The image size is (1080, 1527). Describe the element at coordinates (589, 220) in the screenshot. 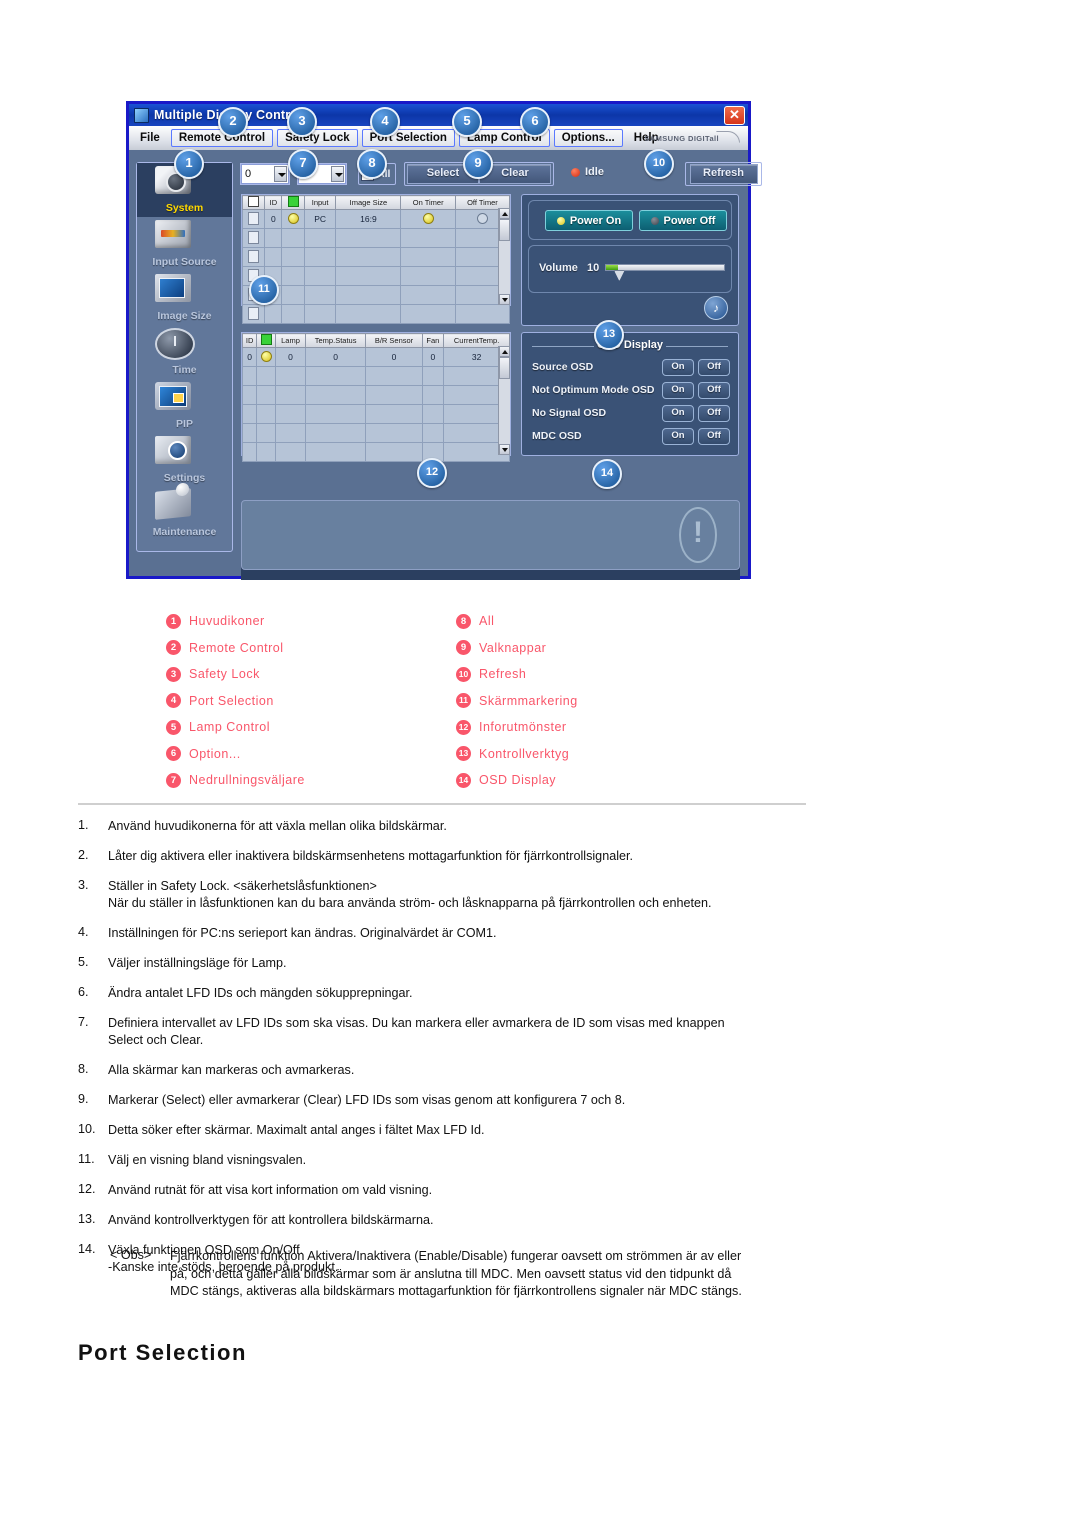

I see `power-on-button: Power On` at that location.